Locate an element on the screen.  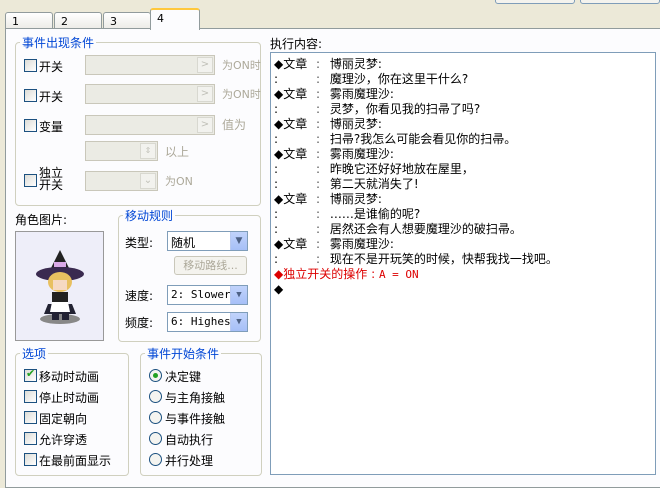
freq-select: 6: Highest ▼ is located at coordinates (207, 322).